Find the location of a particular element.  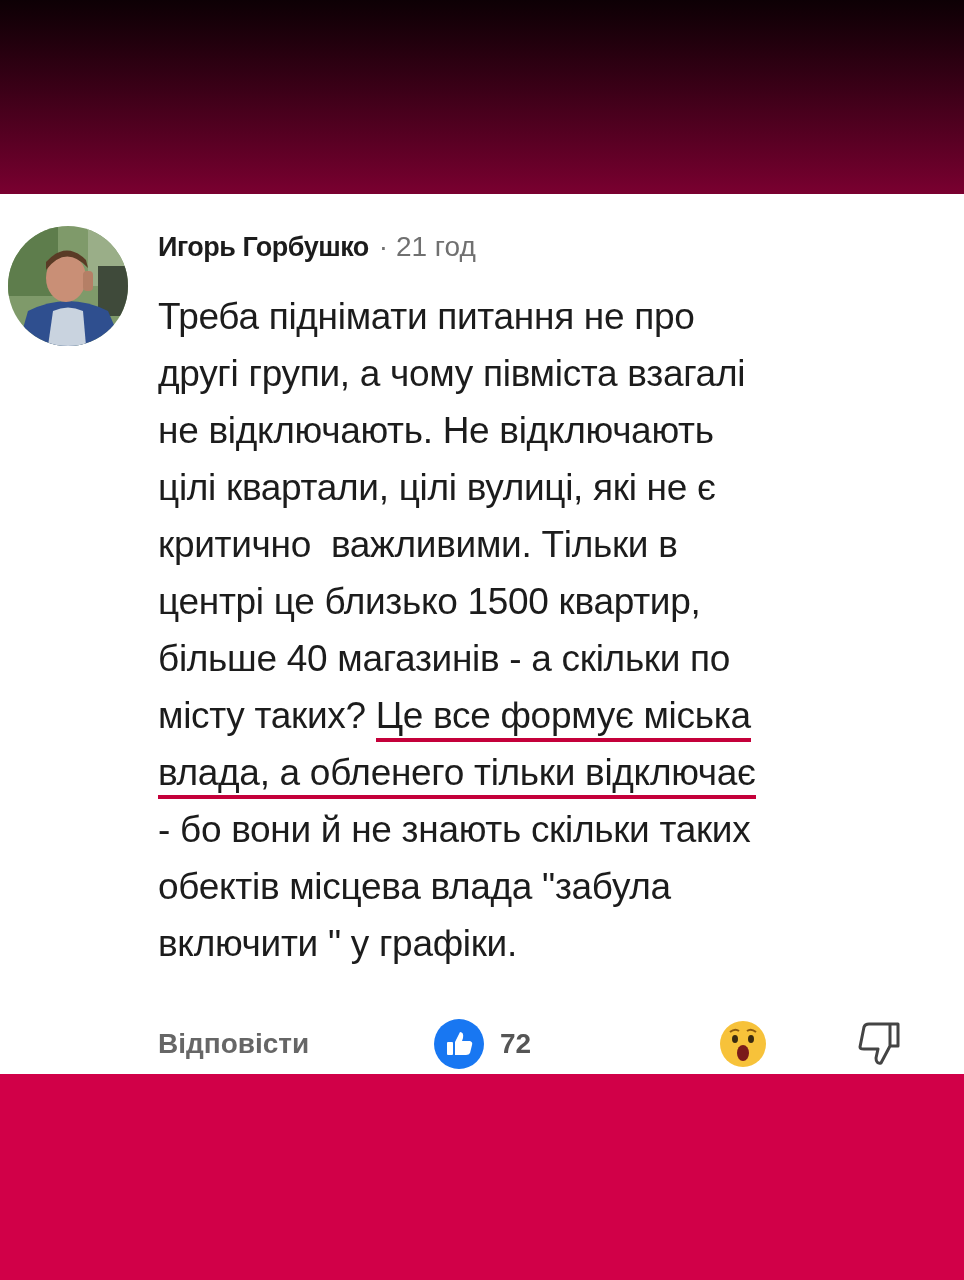

comment-text-line: другі групи, а чому півміста взагалі is located at coordinates (452, 374).